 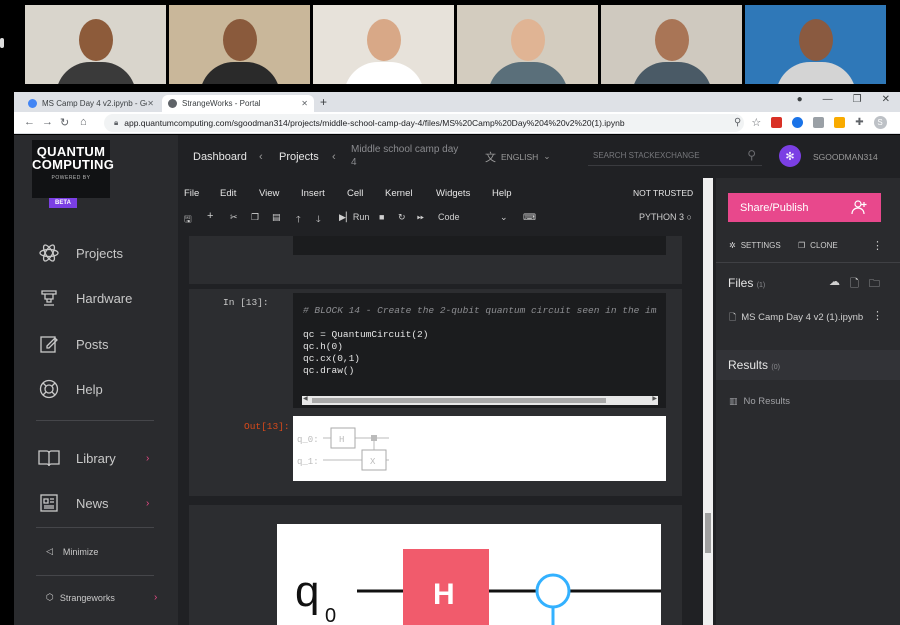 What do you see at coordinates (83, 122) in the screenshot?
I see `home-icon: ⌂` at bounding box center [83, 122].